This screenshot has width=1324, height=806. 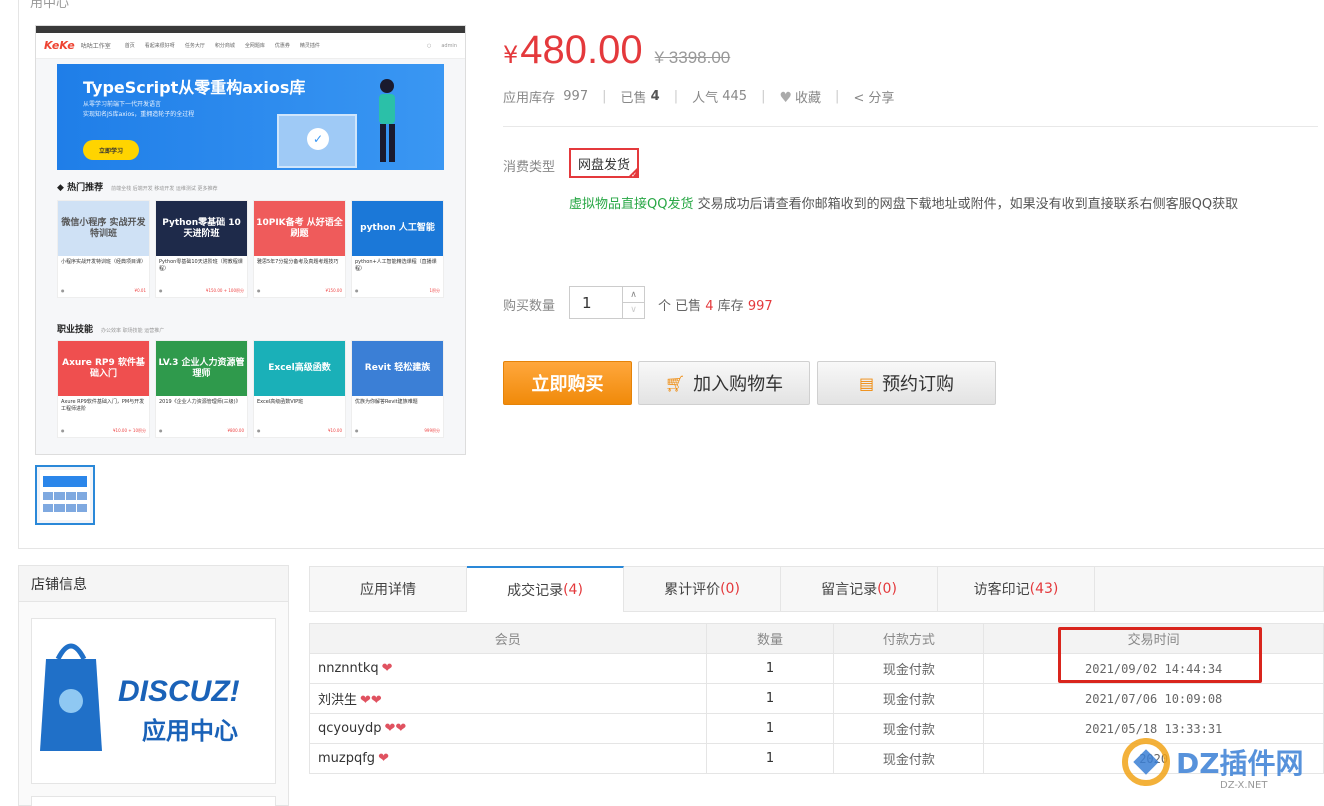 I want to click on discuz-logo: DISCUZ! 应用中心, so click(x=140, y=697).